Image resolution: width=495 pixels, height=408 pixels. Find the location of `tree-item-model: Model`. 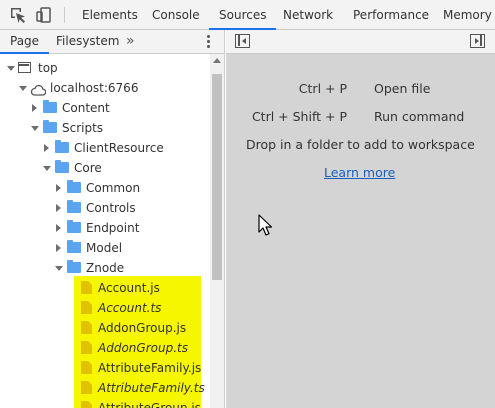

tree-item-model: Model is located at coordinates (105, 248).